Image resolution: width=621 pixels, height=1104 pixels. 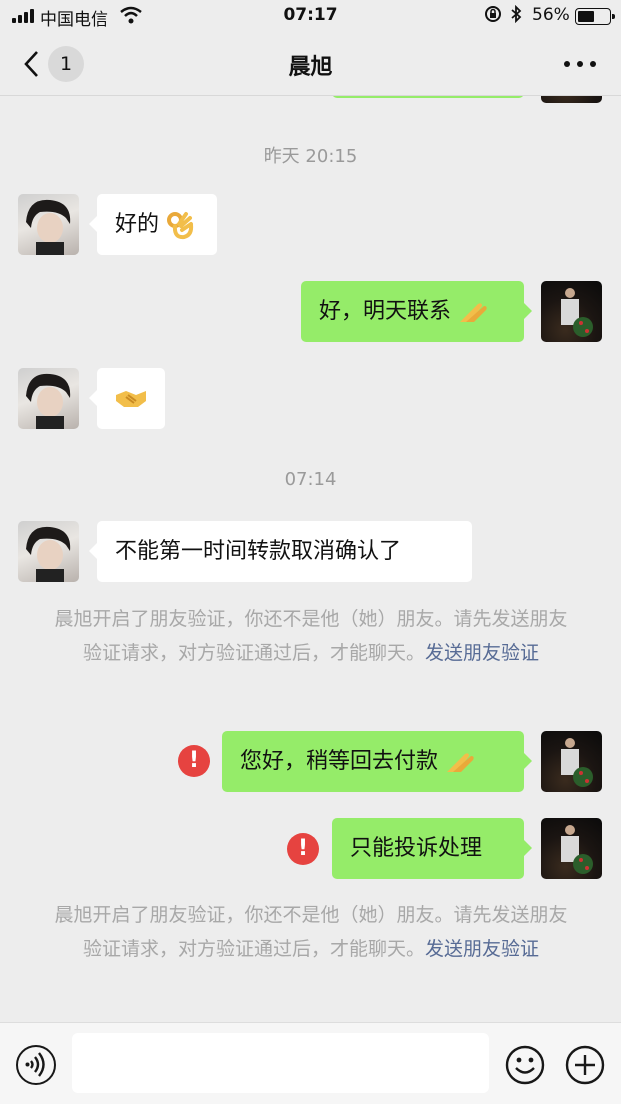 What do you see at coordinates (385, 311) in the screenshot?
I see `message-text: 好，明天联系` at bounding box center [385, 311].